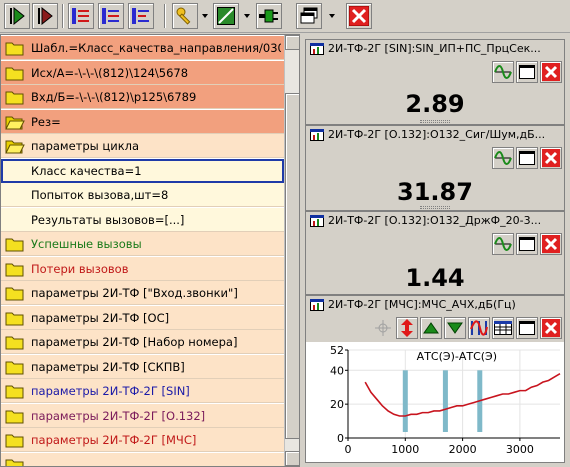 The image size is (570, 467). I want to click on table-button, so click(503, 328).